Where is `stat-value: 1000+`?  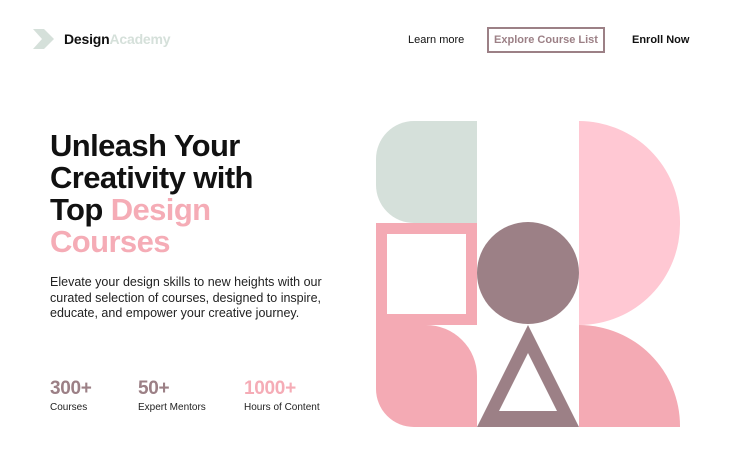 stat-value: 1000+ is located at coordinates (270, 388).